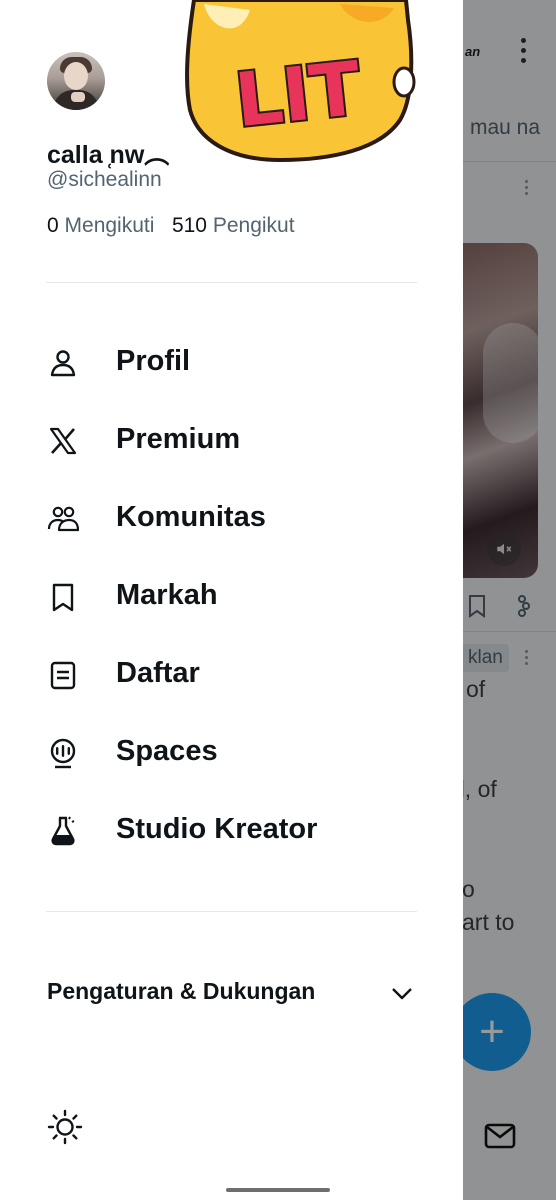 This screenshot has width=556, height=1200. What do you see at coordinates (237, 362) in the screenshot?
I see `menu-item-profile: Profil` at bounding box center [237, 362].